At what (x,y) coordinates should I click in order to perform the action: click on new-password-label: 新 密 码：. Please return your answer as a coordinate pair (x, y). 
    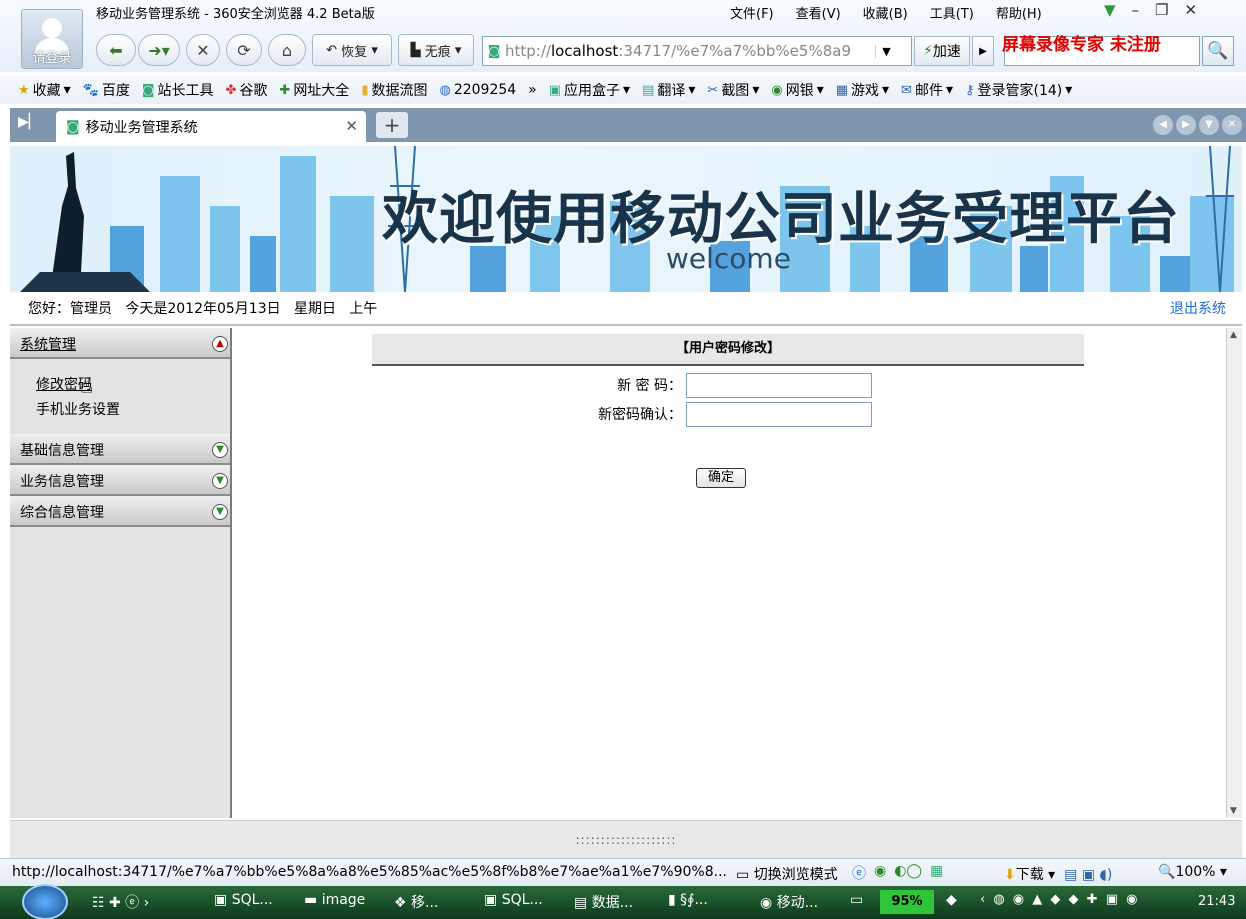
    Looking at the image, I should click on (649, 386).